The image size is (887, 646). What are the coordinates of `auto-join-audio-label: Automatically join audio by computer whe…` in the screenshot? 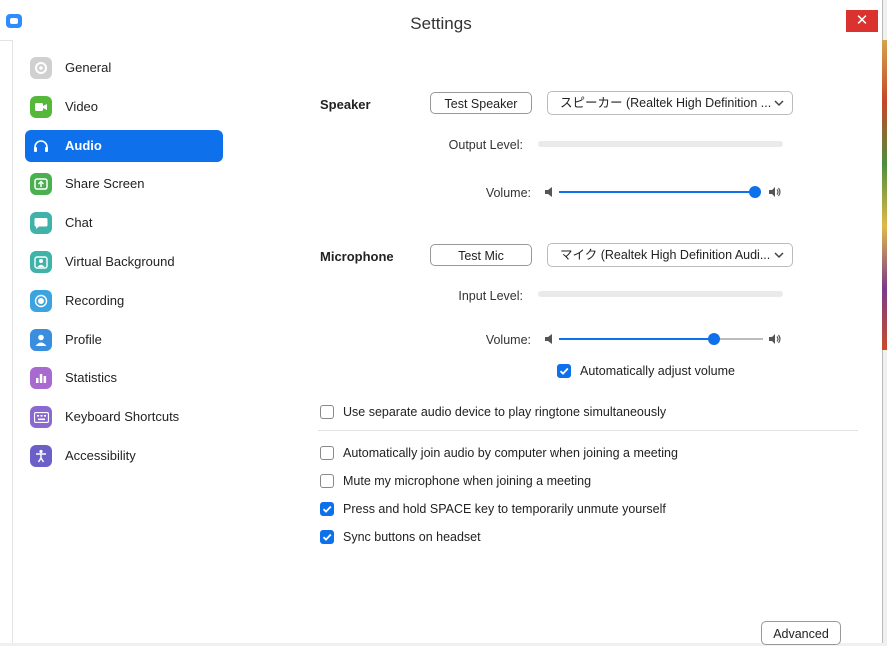 It's located at (510, 453).